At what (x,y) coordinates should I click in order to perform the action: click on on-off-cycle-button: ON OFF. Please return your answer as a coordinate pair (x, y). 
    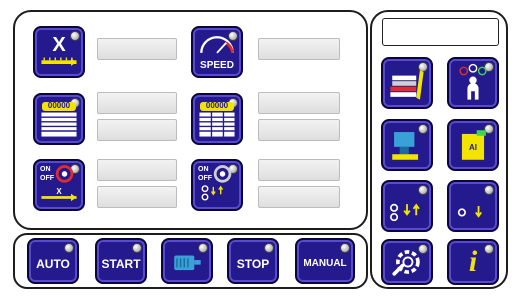
    Looking at the image, I should click on (217, 185).